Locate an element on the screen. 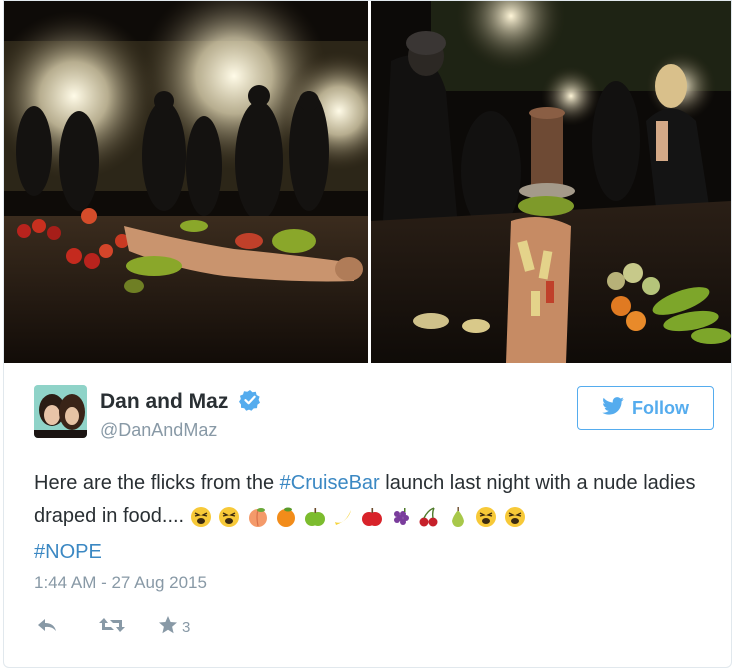 Image resolution: width=735 pixels, height=672 pixels. green-apple-emoji-icon is located at coordinates (314, 517).